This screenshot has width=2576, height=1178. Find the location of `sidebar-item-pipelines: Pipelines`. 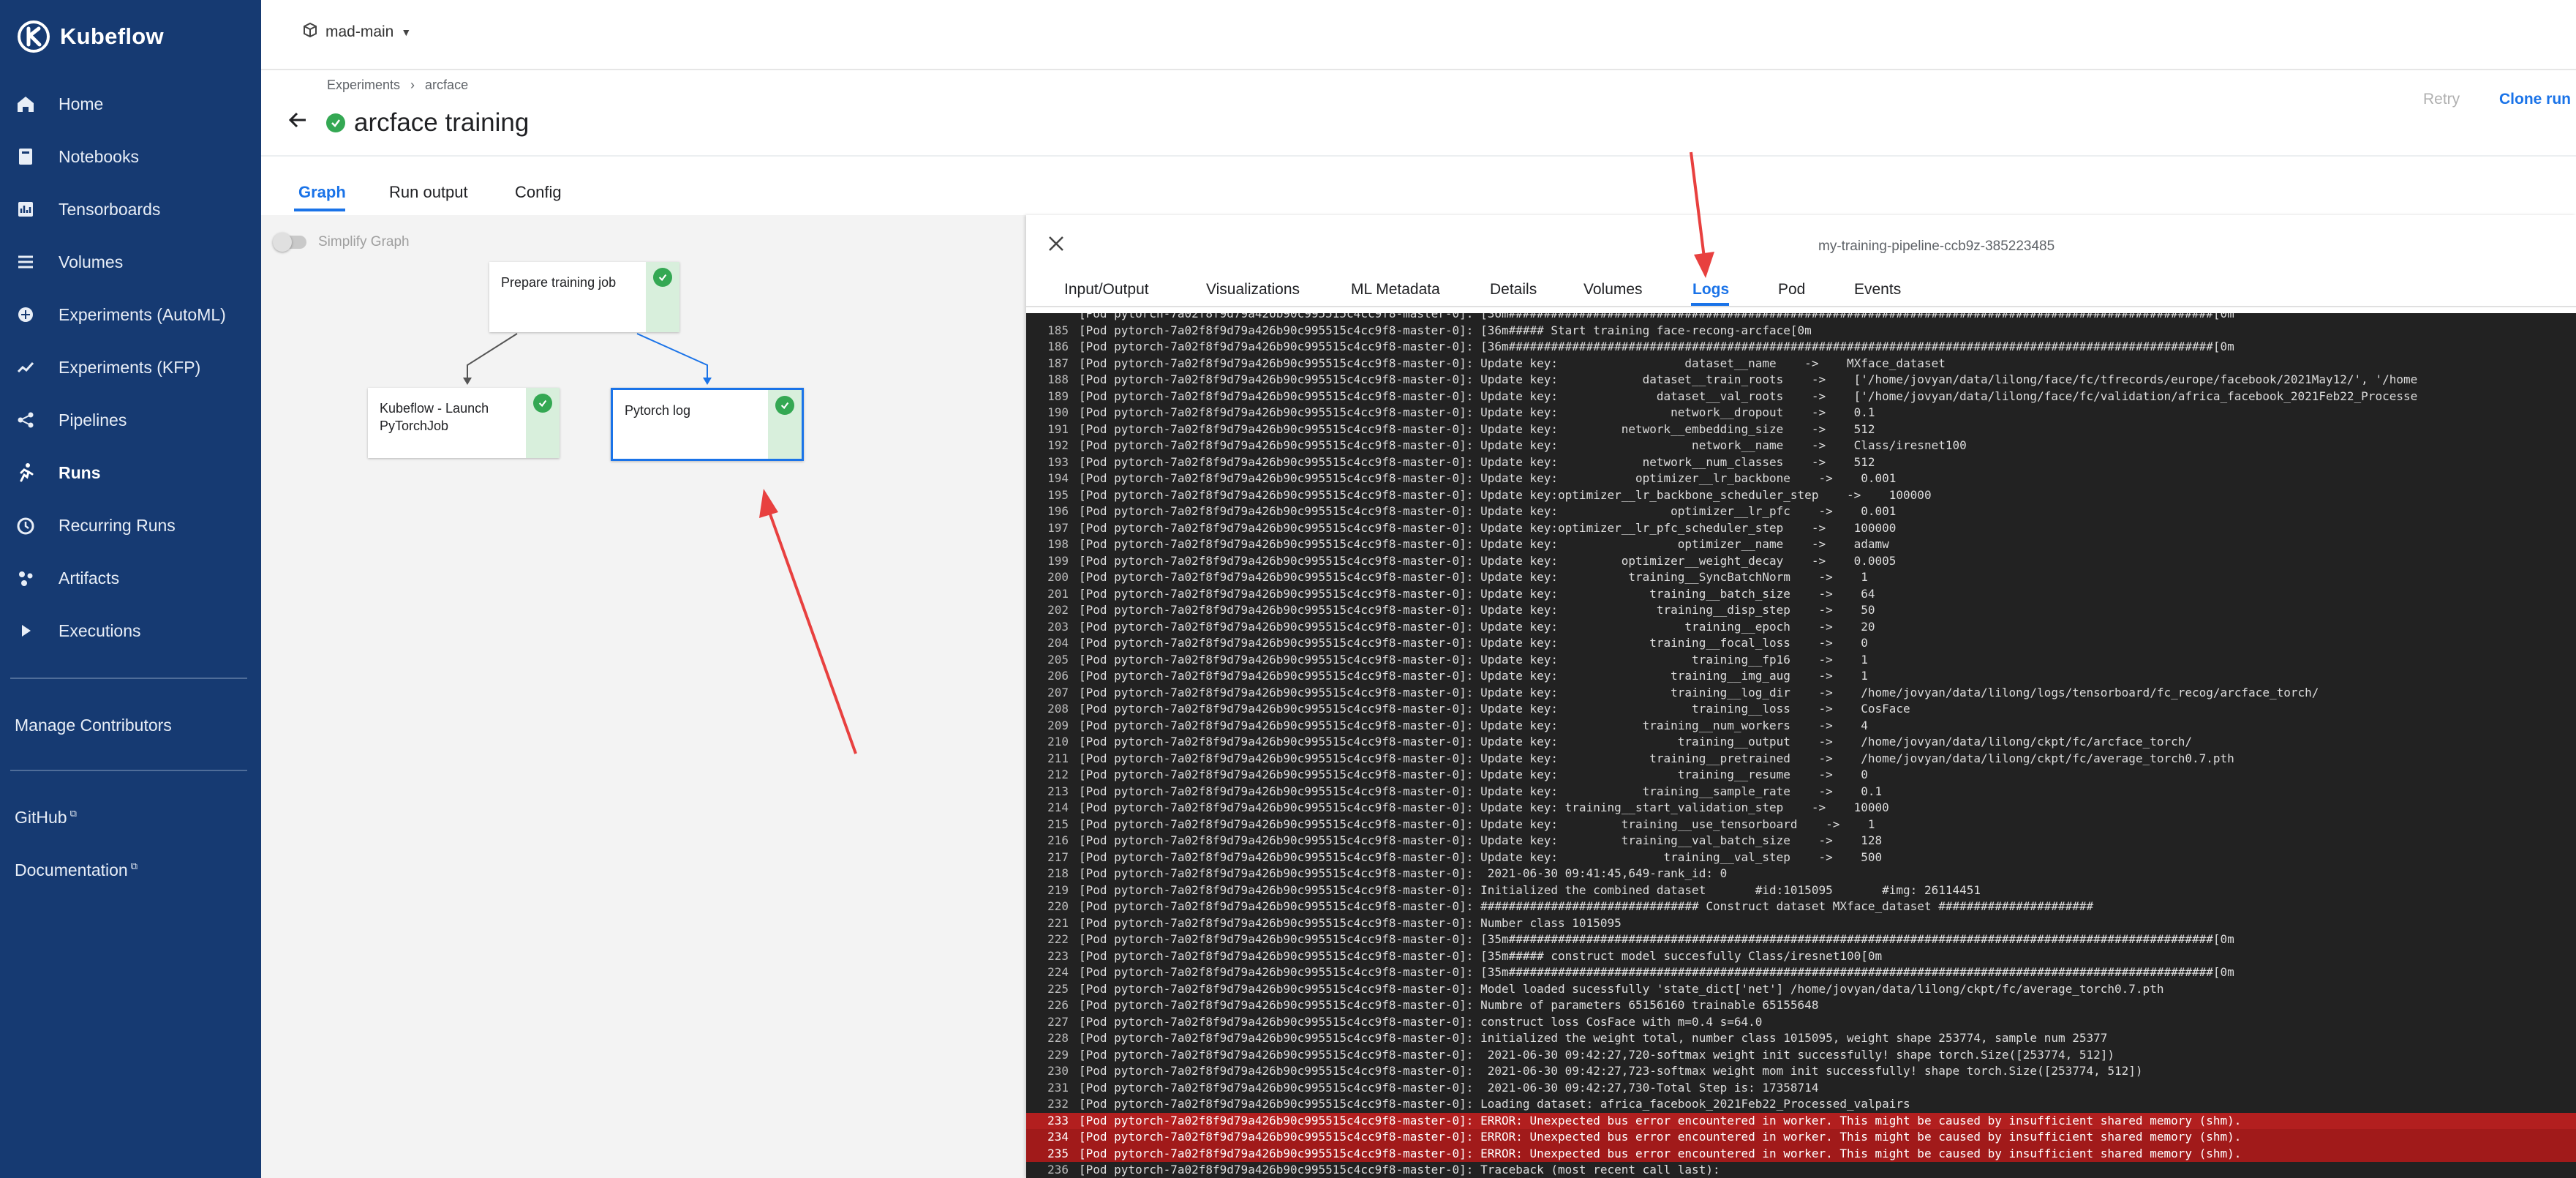

sidebar-item-pipelines: Pipelines is located at coordinates (130, 420).